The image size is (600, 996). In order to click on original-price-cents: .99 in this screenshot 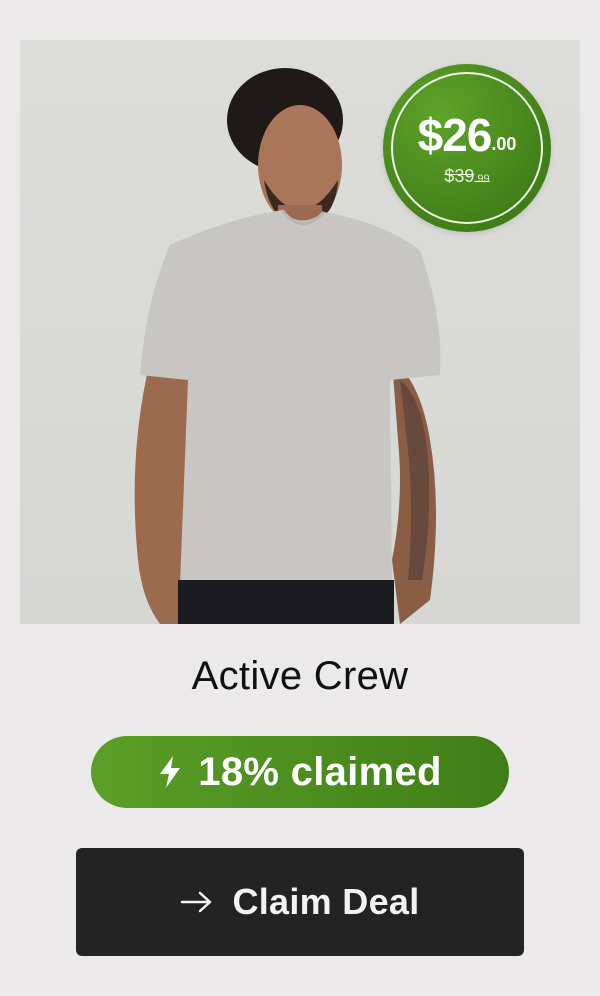, I will do `click(482, 179)`.